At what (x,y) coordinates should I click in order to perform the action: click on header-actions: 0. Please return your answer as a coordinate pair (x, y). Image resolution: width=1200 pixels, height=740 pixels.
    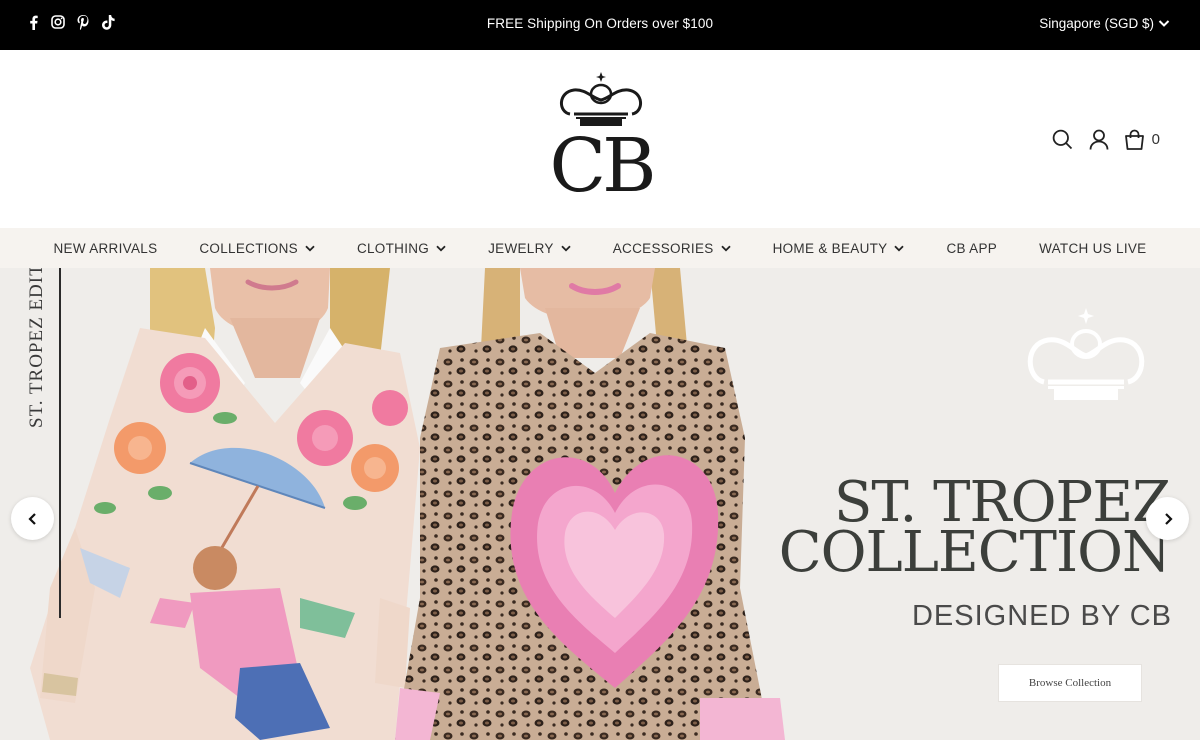
    Looking at the image, I should click on (1106, 139).